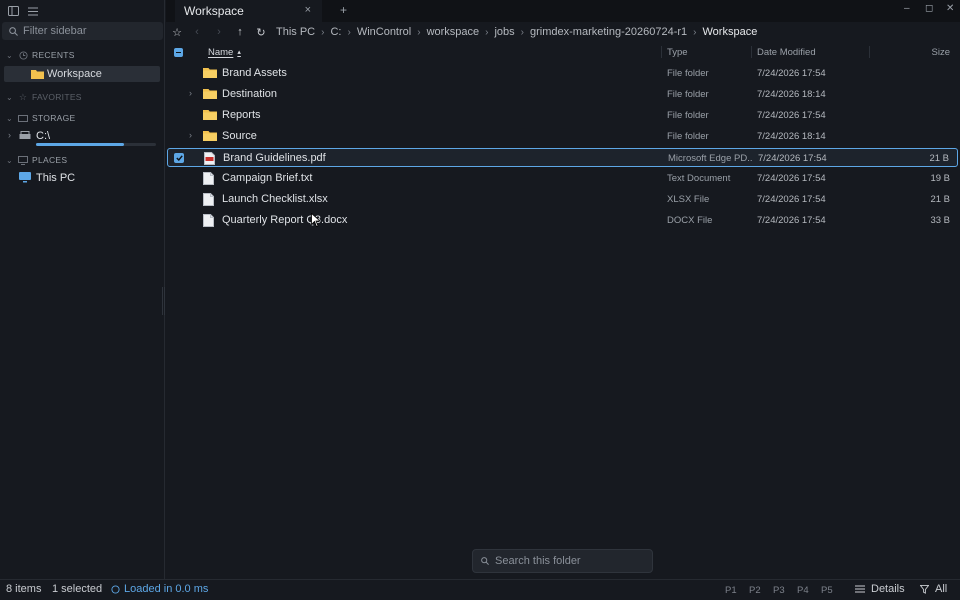 The image size is (960, 600). I want to click on file-row: › Destination File folder 7/24/2026 18:14, so click(562, 94).